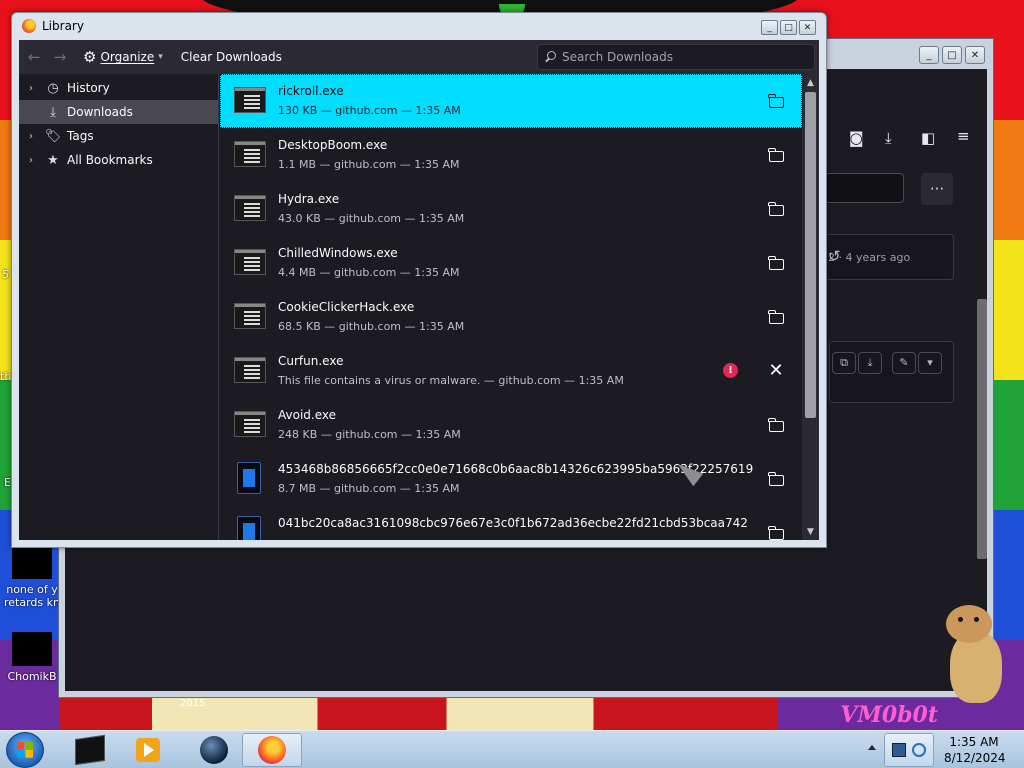 Image resolution: width=1024 pixels, height=768 pixels. What do you see at coordinates (90, 750) in the screenshot?
I see `taskbar-cmd` at bounding box center [90, 750].